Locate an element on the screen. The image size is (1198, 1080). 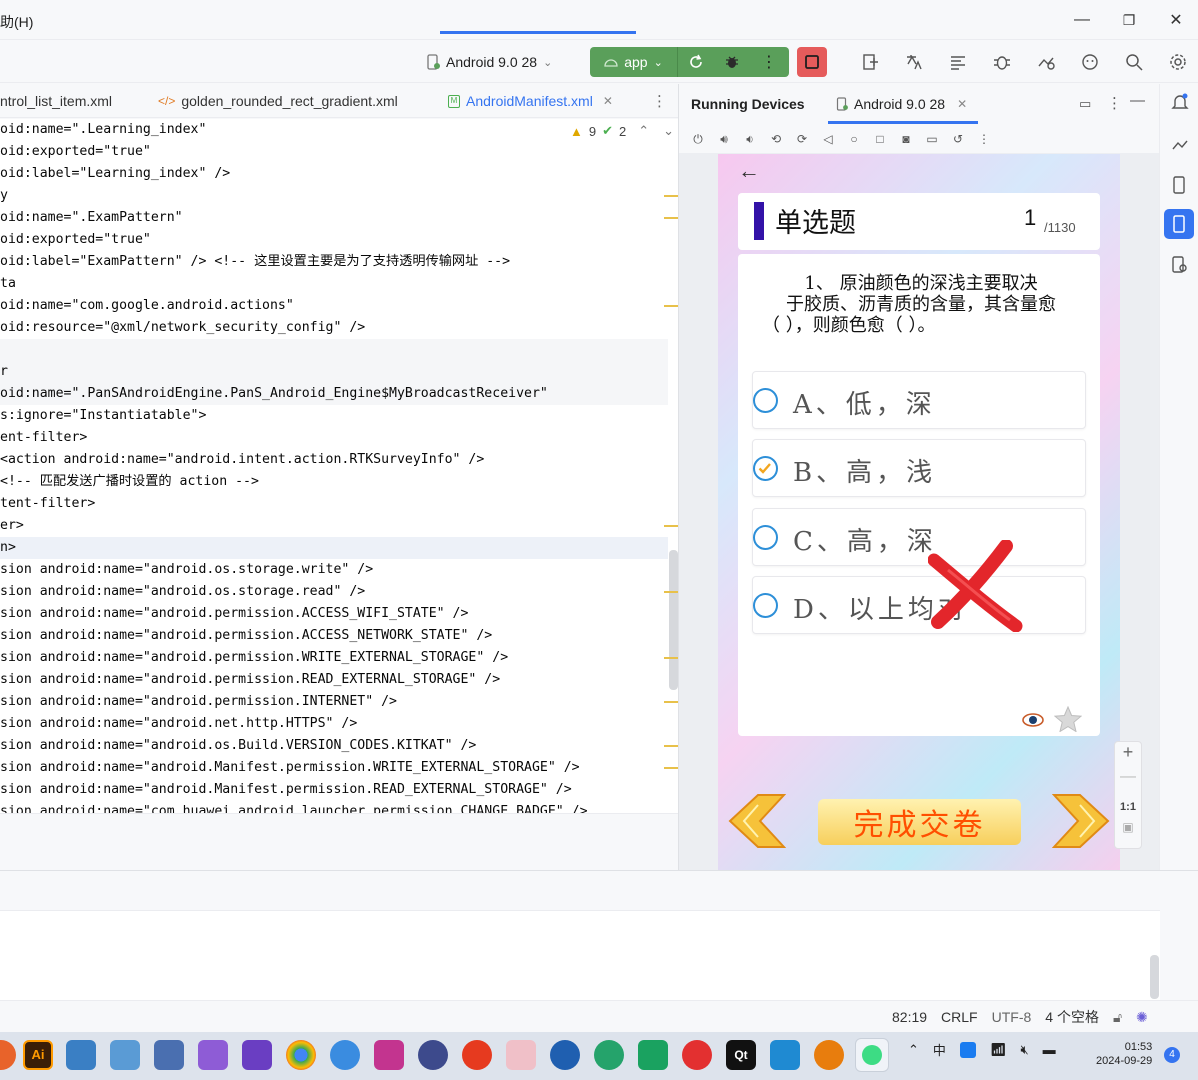
notifications-icon is located at coordinates (1180, 102).